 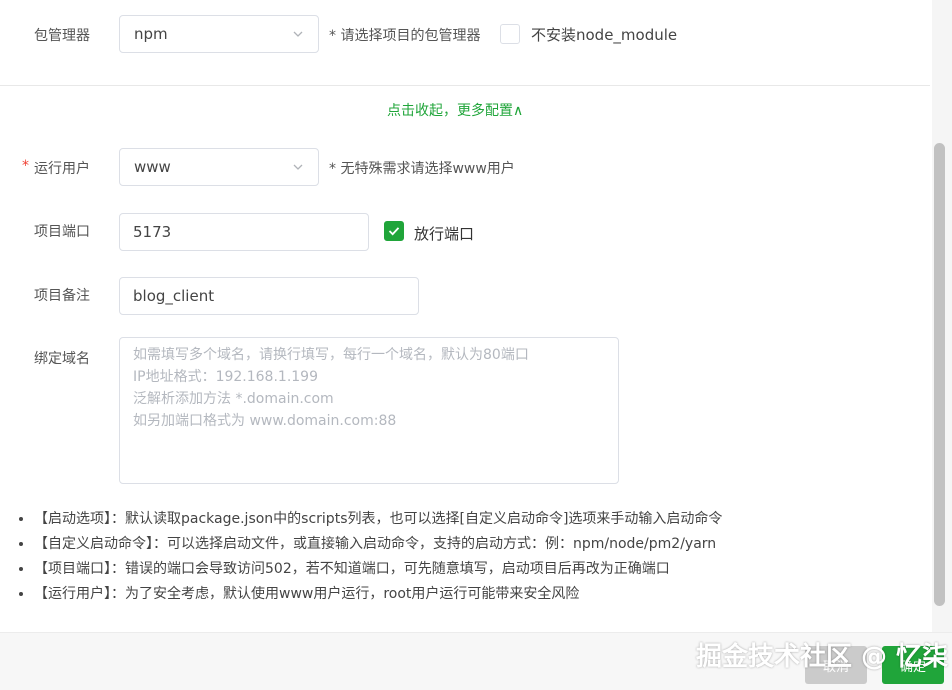 I want to click on package-manager-label: 包管理器, so click(x=62, y=36).